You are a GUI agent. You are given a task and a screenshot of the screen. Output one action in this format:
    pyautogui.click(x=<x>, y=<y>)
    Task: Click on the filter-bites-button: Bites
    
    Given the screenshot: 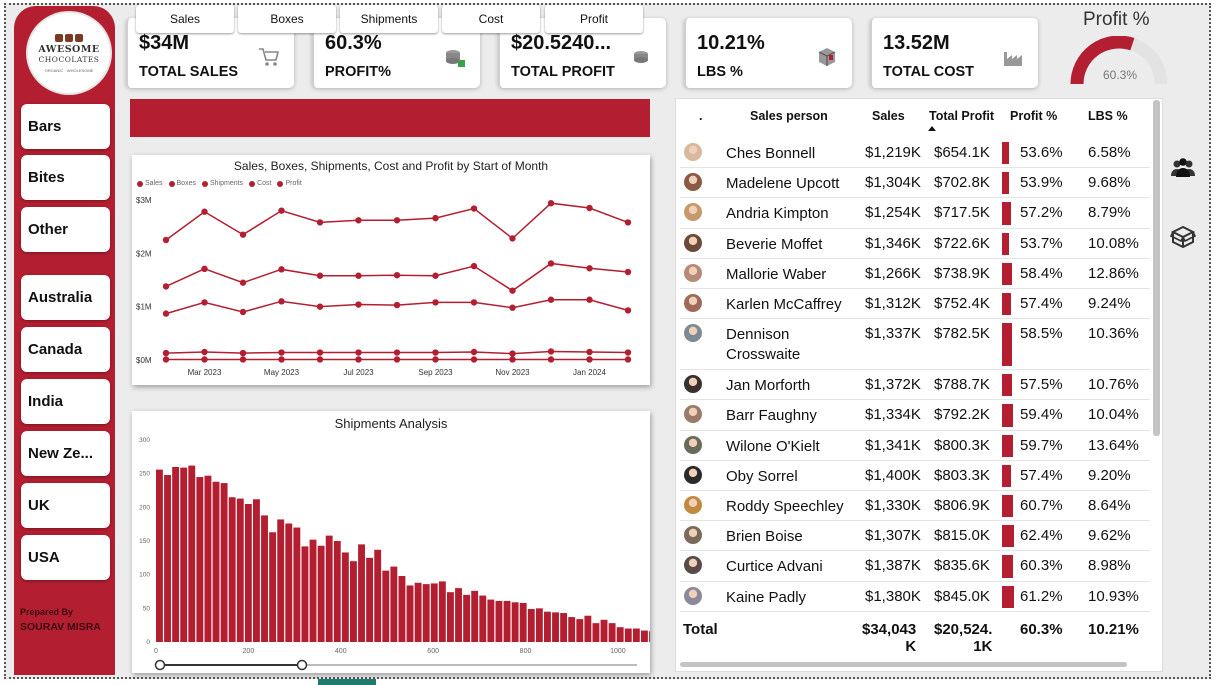 What is the action you would take?
    pyautogui.click(x=65, y=177)
    